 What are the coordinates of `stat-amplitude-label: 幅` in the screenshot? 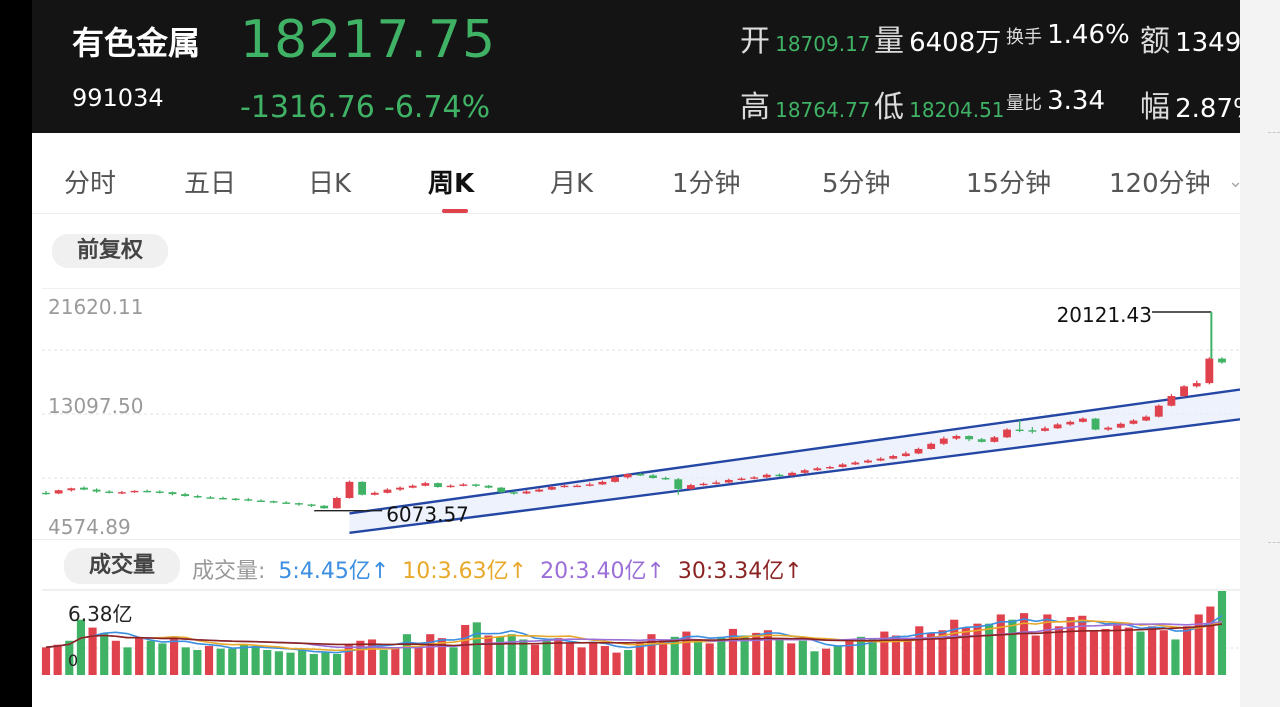 It's located at (1155, 107).